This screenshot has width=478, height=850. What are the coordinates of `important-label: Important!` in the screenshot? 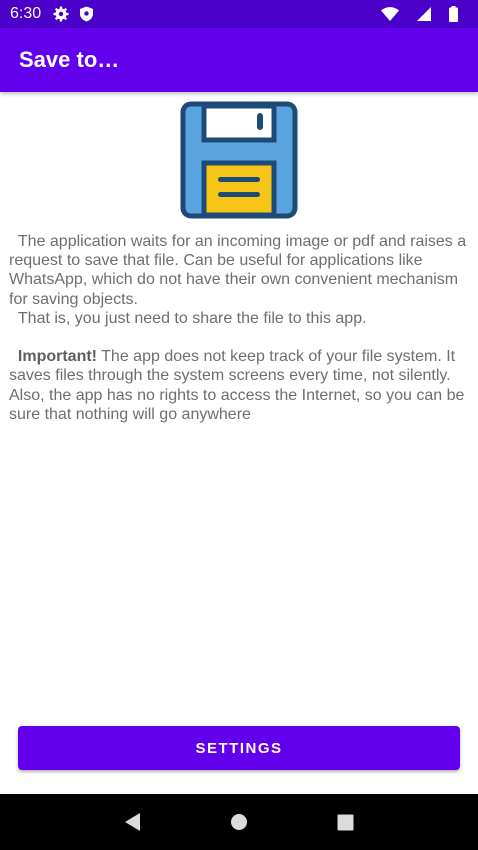 It's located at (57, 357).